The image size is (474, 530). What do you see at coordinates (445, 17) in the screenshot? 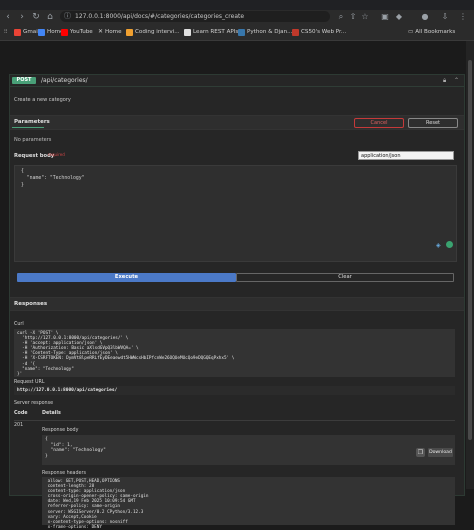
I see `downloads-icon: ⇩` at bounding box center [445, 17].